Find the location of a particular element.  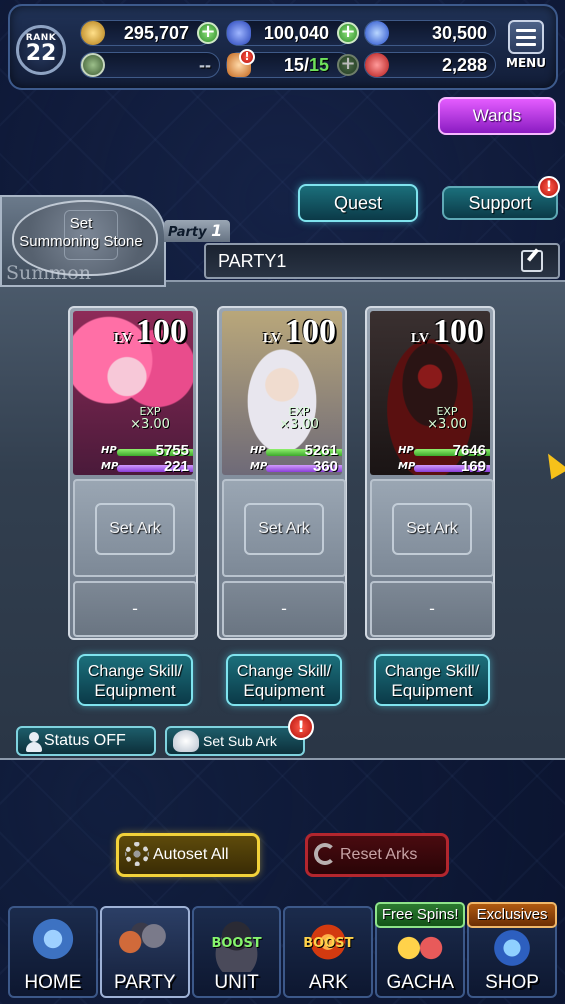

nav-shop-label: SHOP is located at coordinates (512, 982).